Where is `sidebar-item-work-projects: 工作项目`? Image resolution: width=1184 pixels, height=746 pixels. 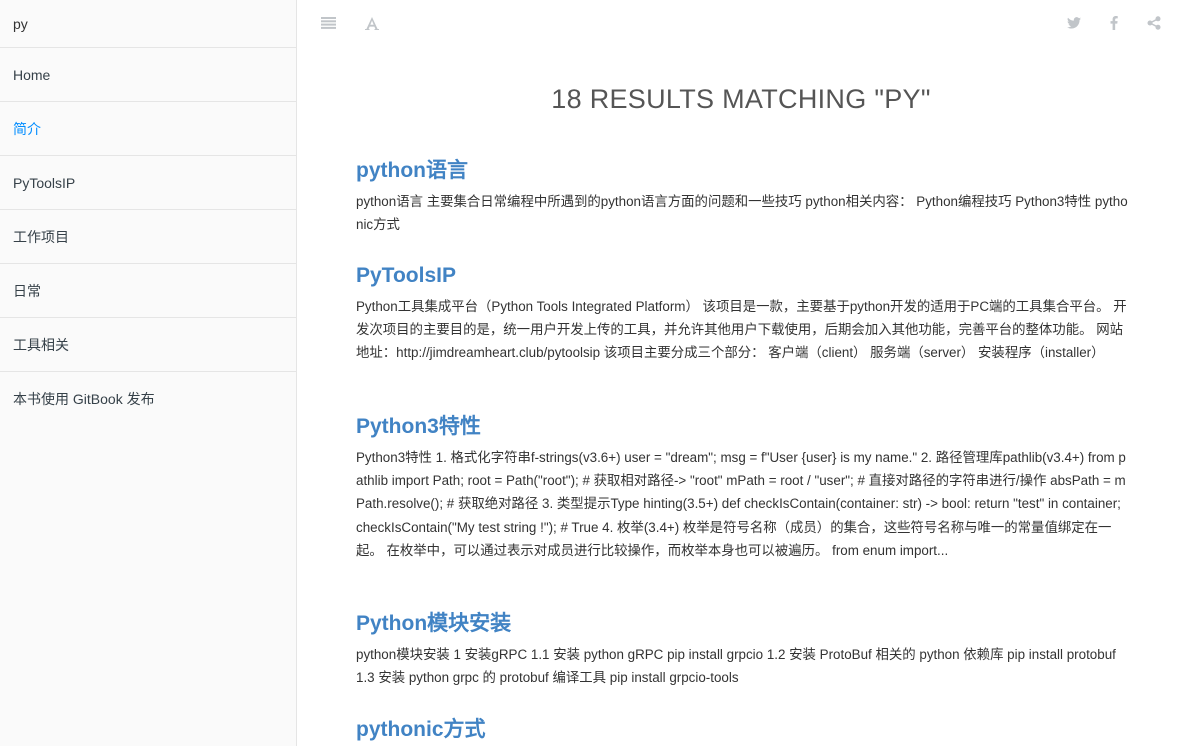 sidebar-item-work-projects: 工作项目 is located at coordinates (148, 237).